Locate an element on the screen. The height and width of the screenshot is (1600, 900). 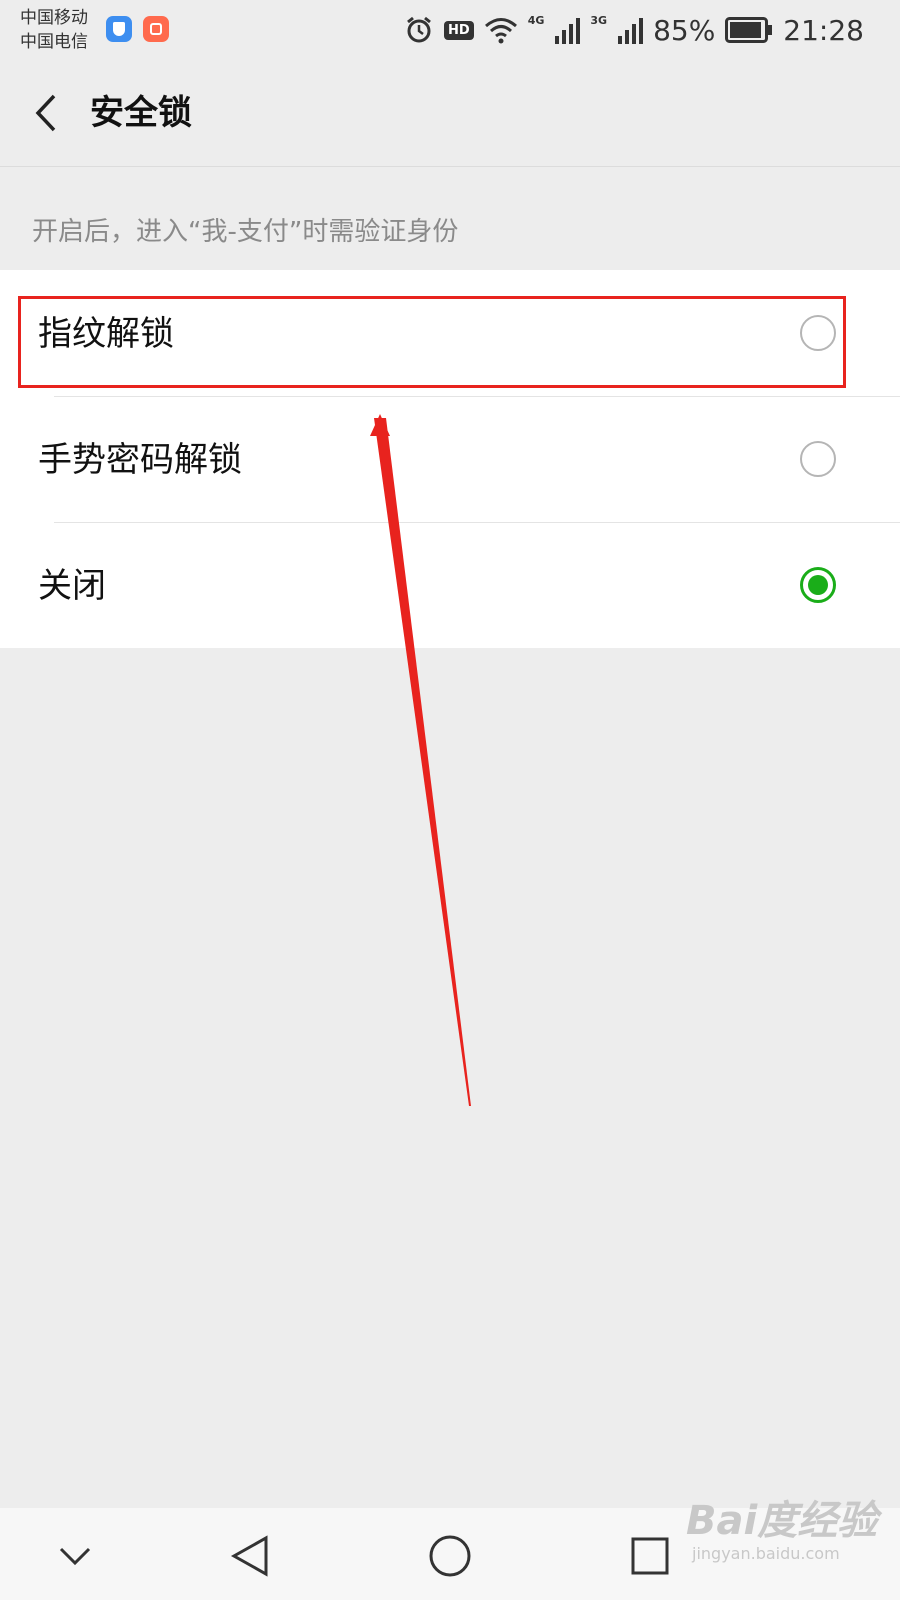
carrier-info: 中国移动 中国电信 is located at coordinates (54, 30).